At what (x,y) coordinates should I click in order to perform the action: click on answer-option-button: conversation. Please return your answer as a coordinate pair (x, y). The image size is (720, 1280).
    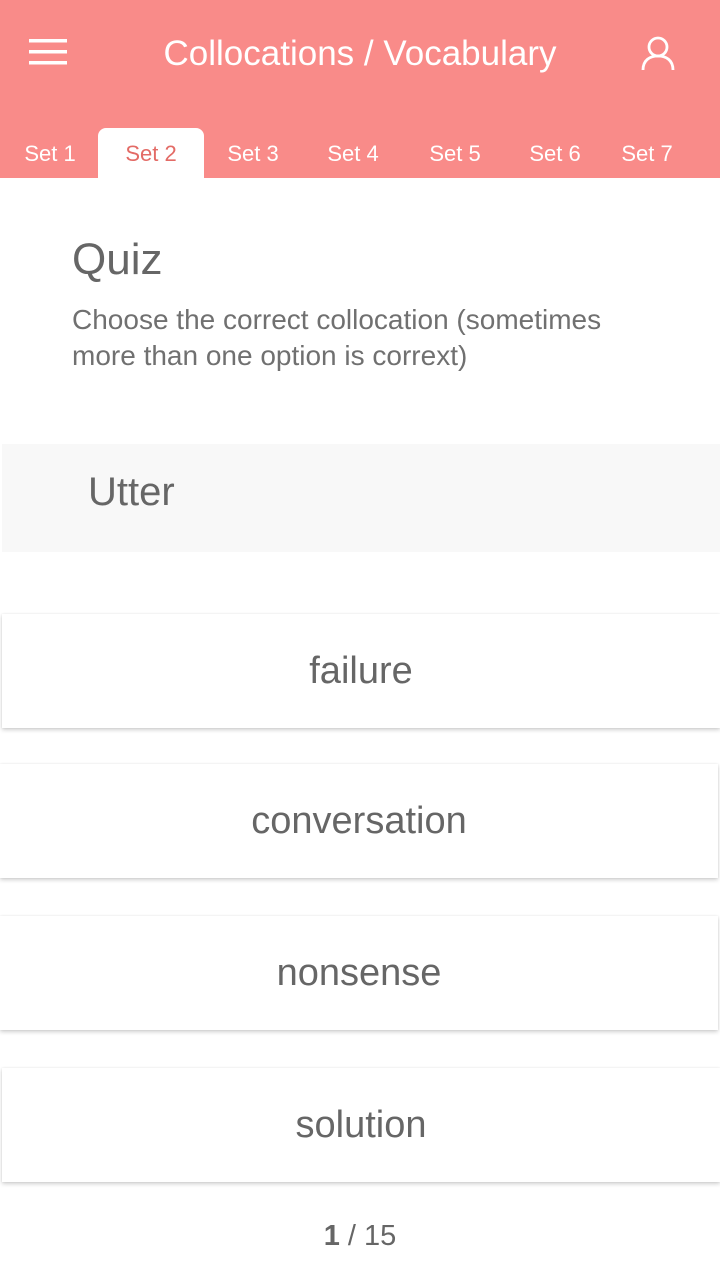
    Looking at the image, I should click on (359, 821).